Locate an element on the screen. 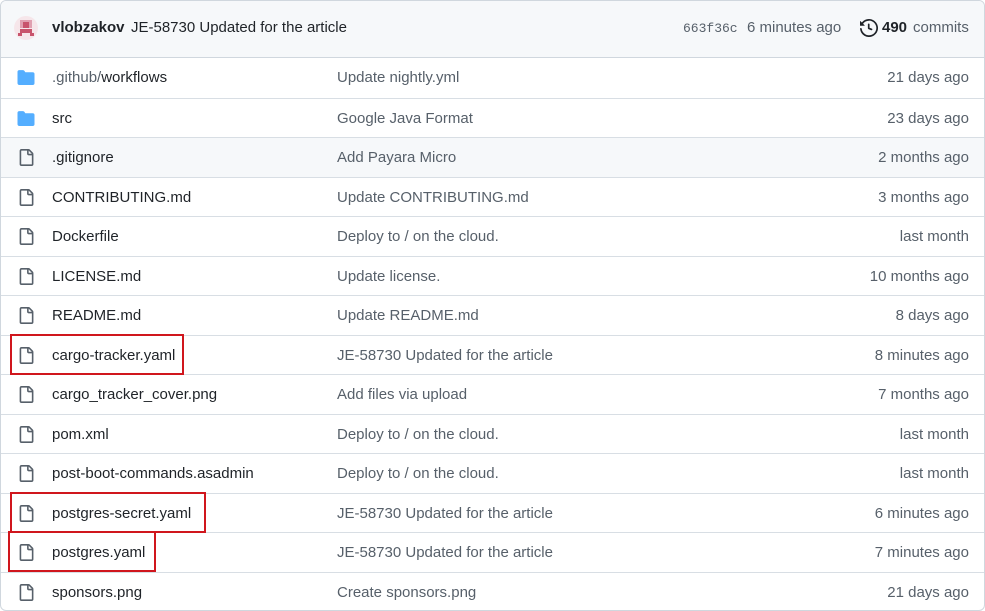  commit-time: 6 minutes ago is located at coordinates (794, 27).